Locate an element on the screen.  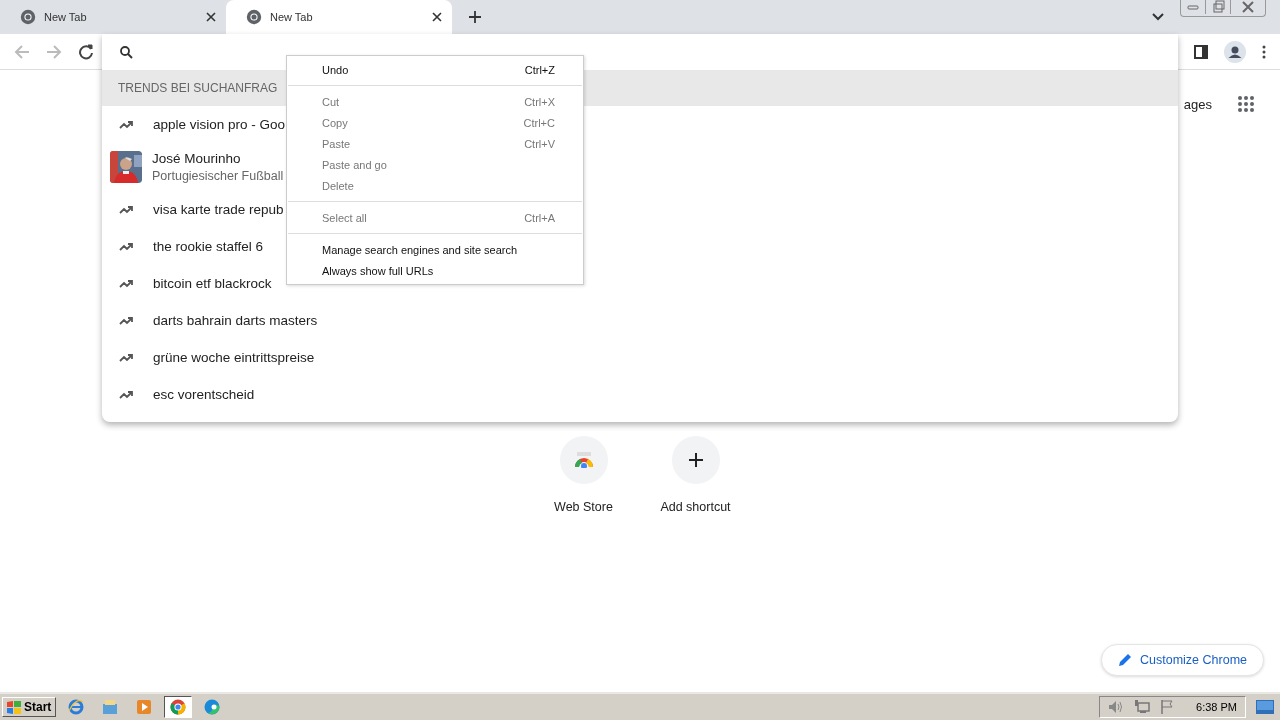
folder-icon is located at coordinates (110, 707).